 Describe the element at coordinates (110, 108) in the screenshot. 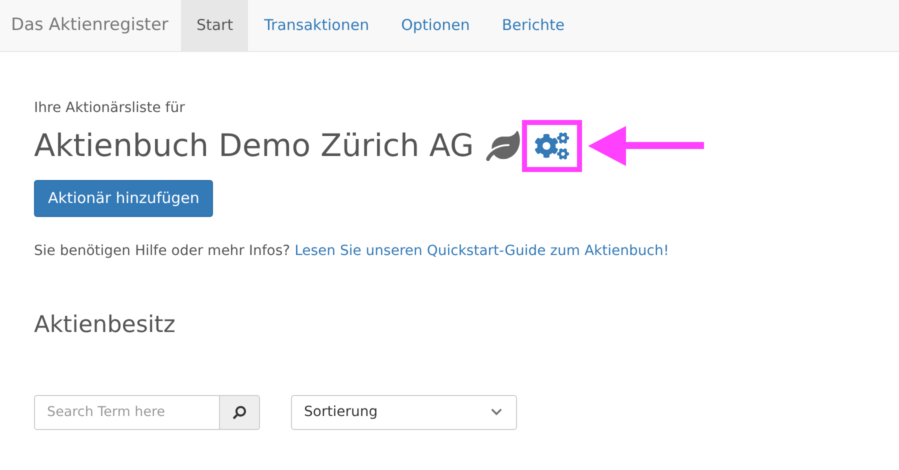

I see `subtitle: Ihre Aktionärsliste für` at that location.